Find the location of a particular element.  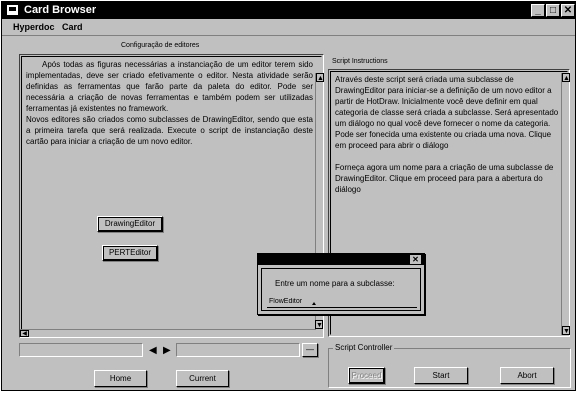

nav-dash-label: — is located at coordinates (310, 349).